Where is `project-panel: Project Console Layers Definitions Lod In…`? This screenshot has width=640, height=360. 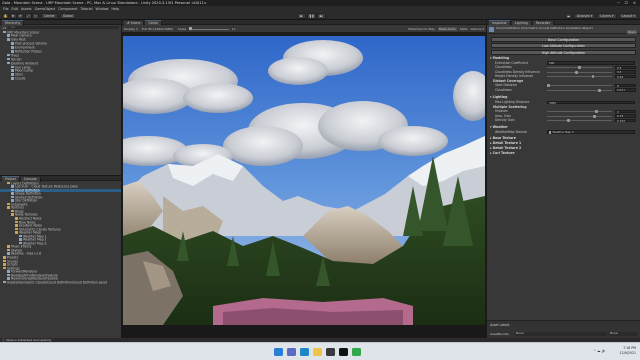 project-panel: Project Console Layers Definitions Lod In… is located at coordinates (60, 257).